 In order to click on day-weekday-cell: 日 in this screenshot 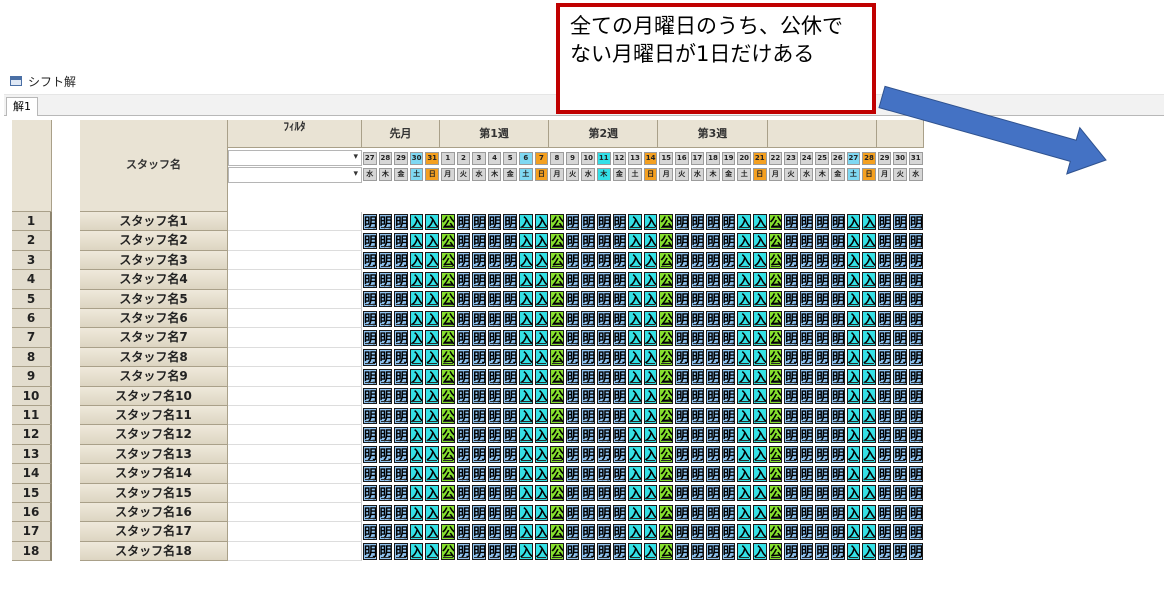, I will do `click(869, 174)`.